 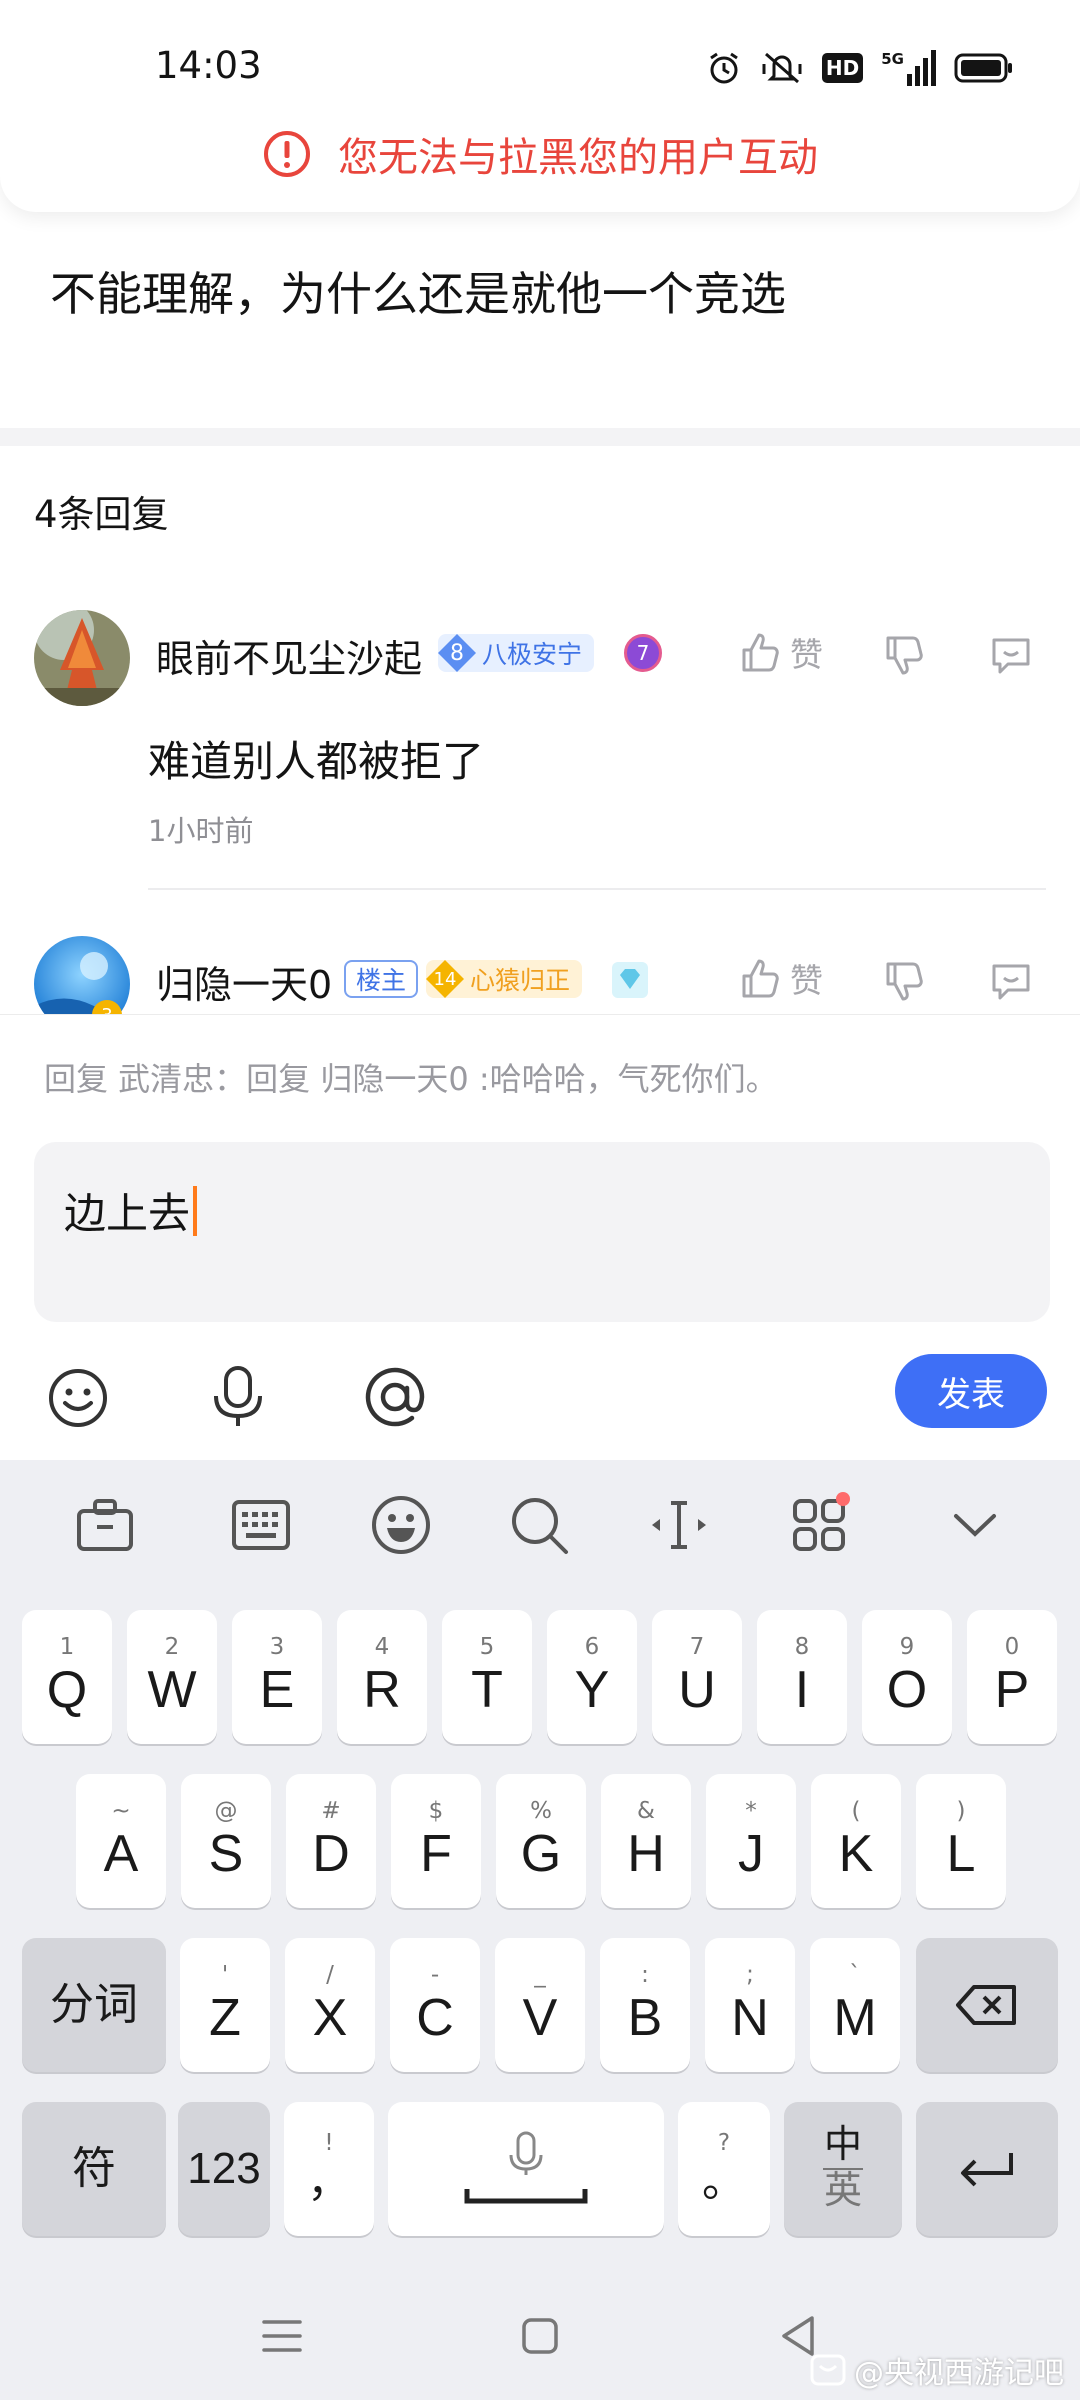 I want to click on symbol-key: 符, so click(x=94, y=2169).